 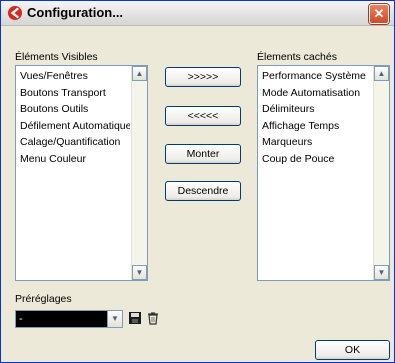 I want to click on list-item: Menu Couleur, so click(x=74, y=159).